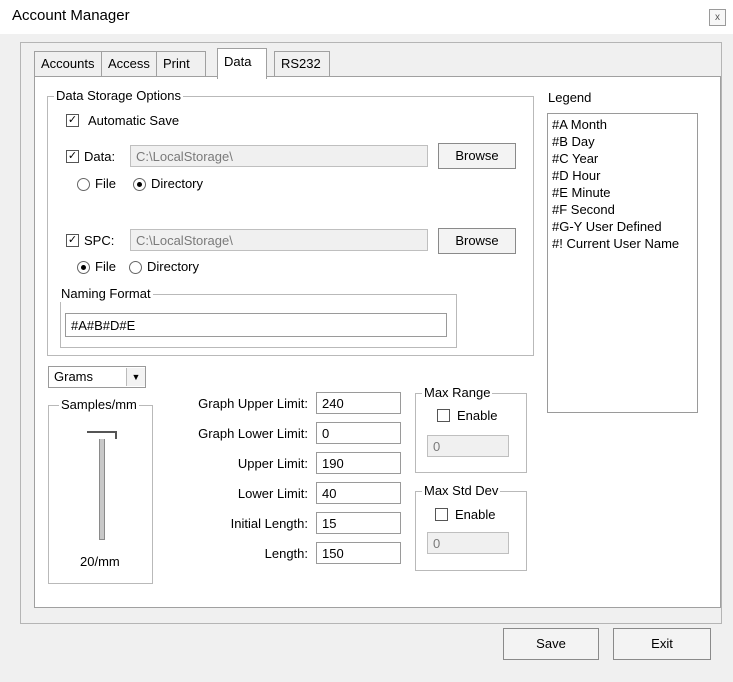 This screenshot has width=733, height=682. Describe the element at coordinates (135, 267) in the screenshot. I see `spc-directory-radio` at that location.